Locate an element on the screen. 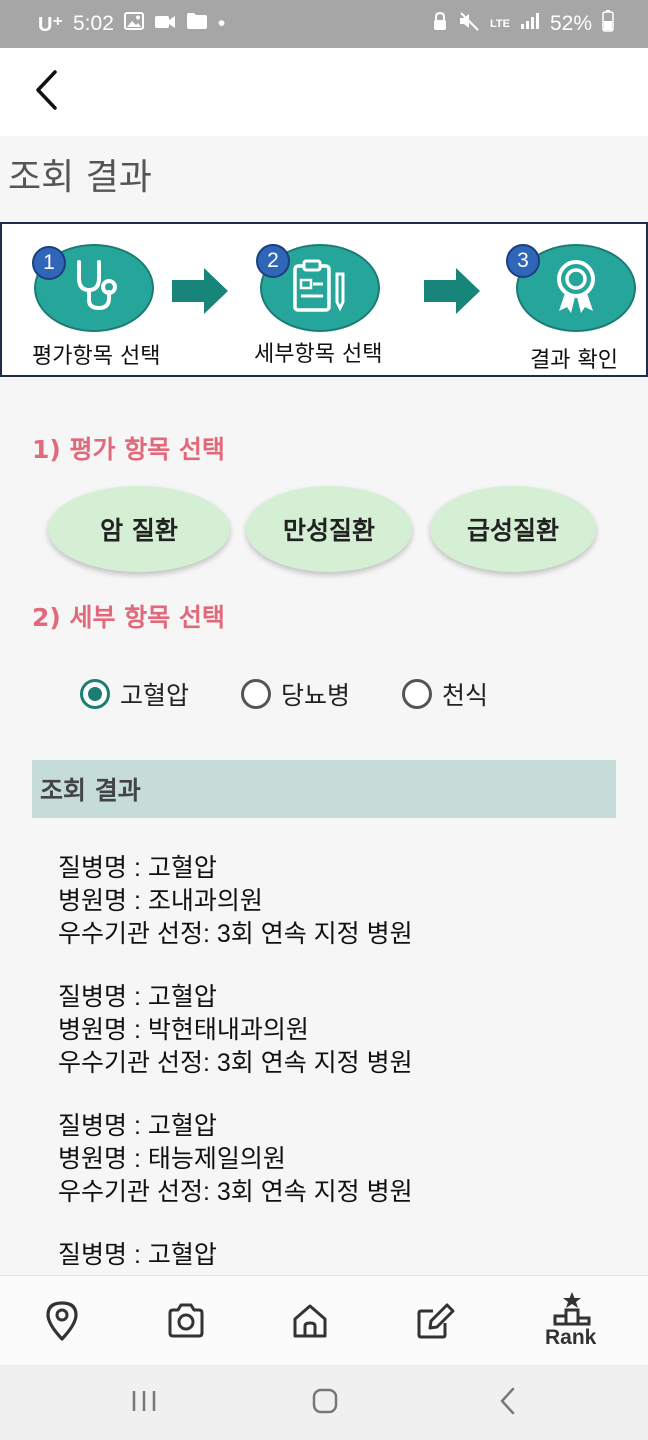 The image size is (648, 1440). radio-asthma: 천식 is located at coordinates (445, 694).